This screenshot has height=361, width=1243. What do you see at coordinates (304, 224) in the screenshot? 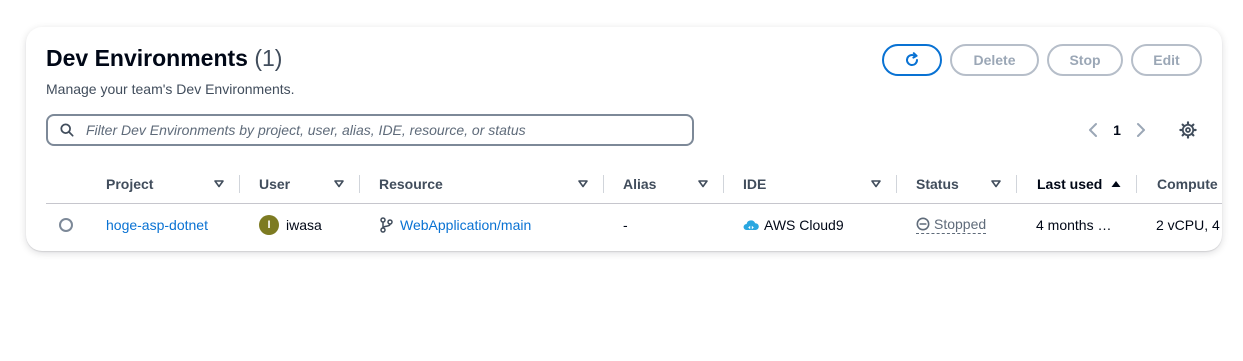
I see `user-name: iwasa` at bounding box center [304, 224].